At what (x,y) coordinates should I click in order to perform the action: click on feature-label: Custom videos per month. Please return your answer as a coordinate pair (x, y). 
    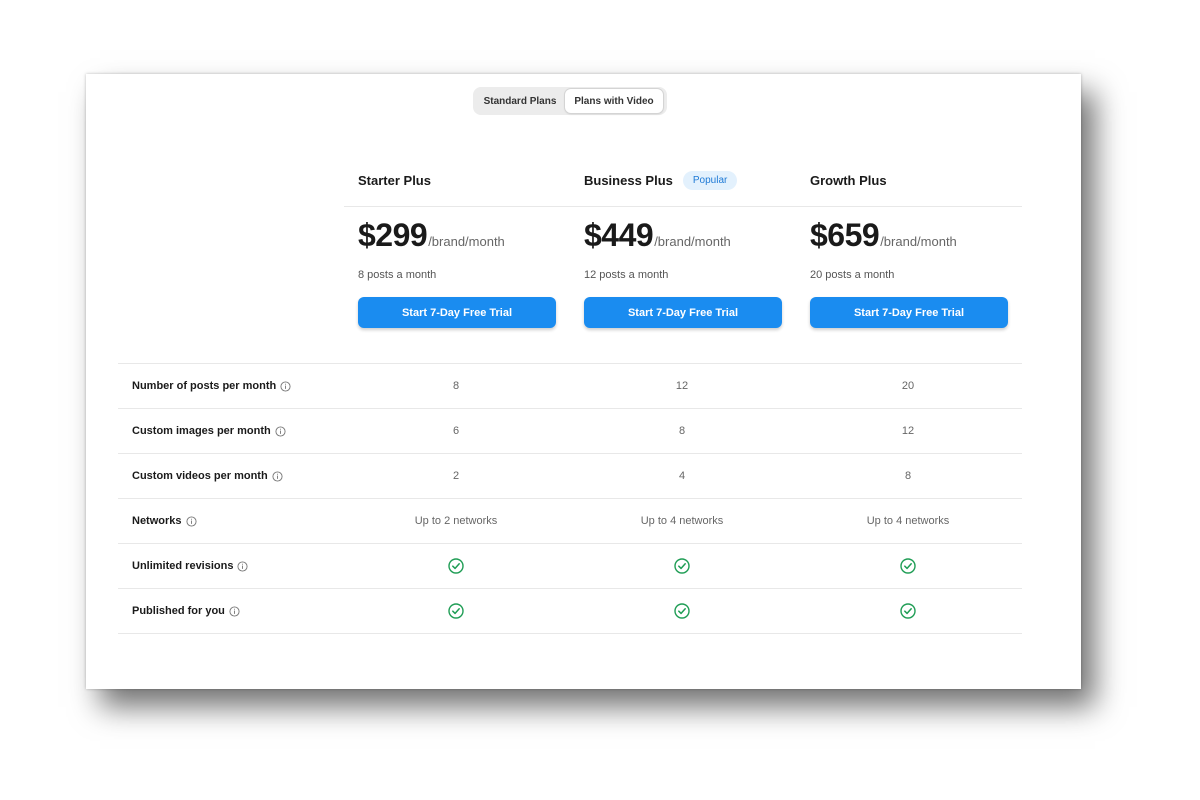
    Looking at the image, I should click on (230, 476).